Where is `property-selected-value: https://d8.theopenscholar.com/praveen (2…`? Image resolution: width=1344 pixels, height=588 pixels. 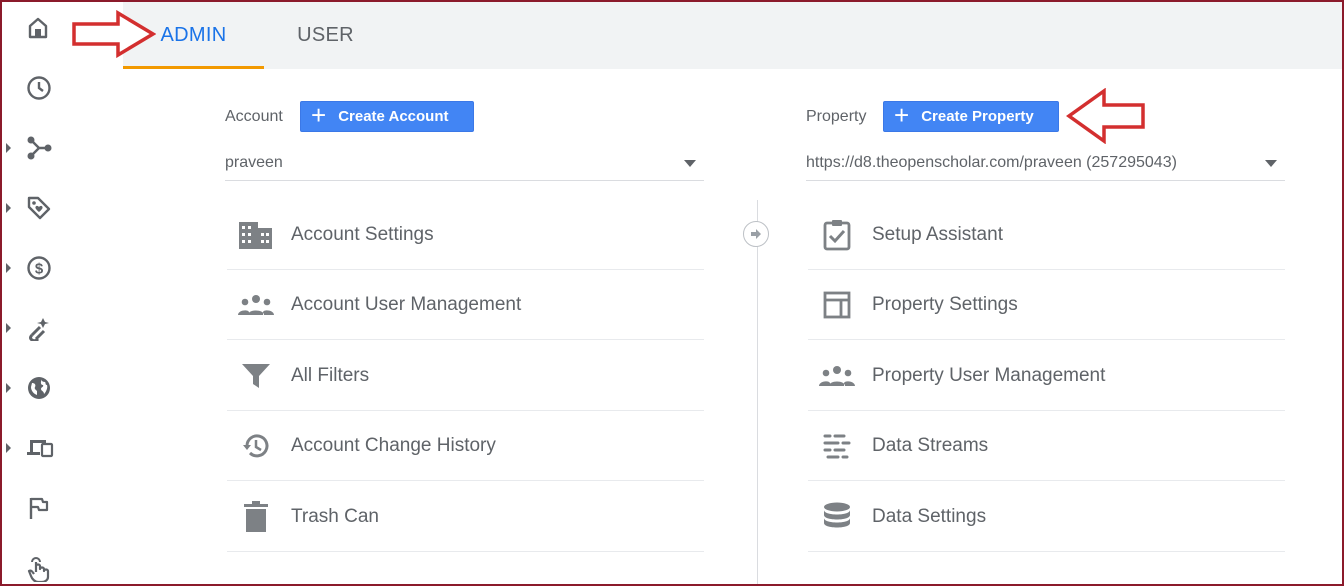 property-selected-value: https://d8.theopenscholar.com/praveen (2… is located at coordinates (991, 162).